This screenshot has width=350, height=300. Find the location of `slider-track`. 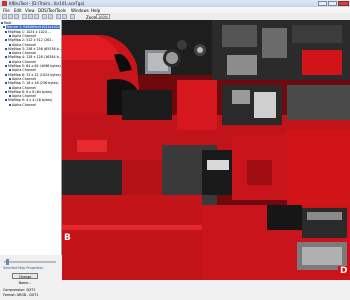

slider-track is located at coordinates (30, 262).